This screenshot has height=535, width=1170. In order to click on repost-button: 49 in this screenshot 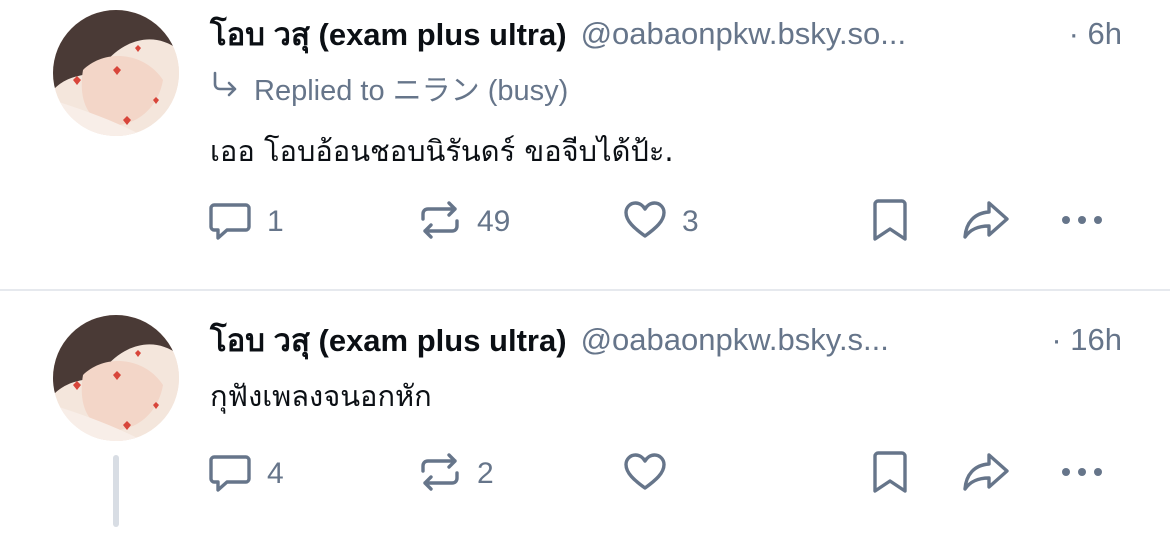, I will do `click(462, 222)`.